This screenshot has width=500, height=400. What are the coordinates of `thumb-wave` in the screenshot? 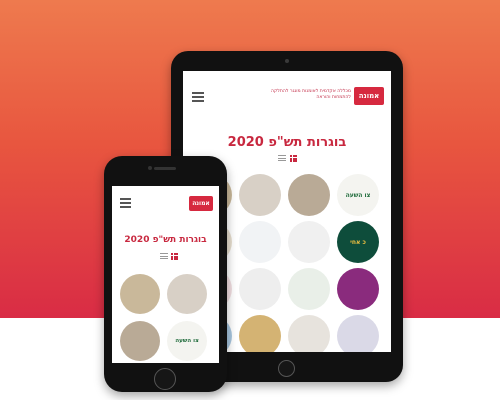 It's located at (358, 333).